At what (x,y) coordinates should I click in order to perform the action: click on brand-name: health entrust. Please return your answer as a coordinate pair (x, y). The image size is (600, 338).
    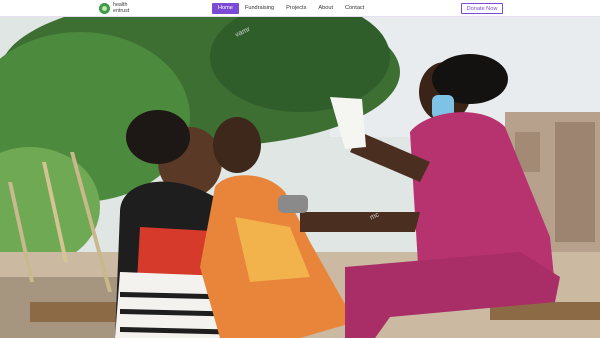
    Looking at the image, I should click on (121, 8).